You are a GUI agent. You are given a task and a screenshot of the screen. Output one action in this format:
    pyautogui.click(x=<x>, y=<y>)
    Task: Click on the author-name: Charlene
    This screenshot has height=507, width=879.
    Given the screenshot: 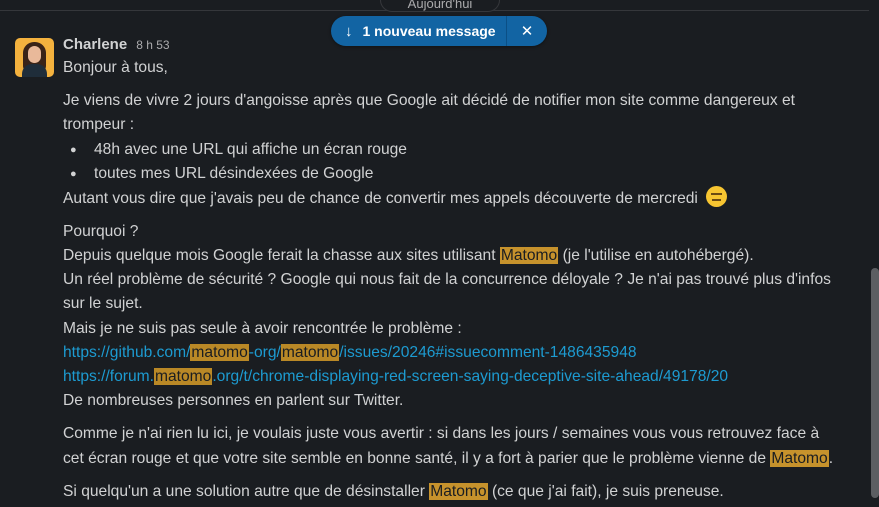 What is the action you would take?
    pyautogui.click(x=95, y=44)
    